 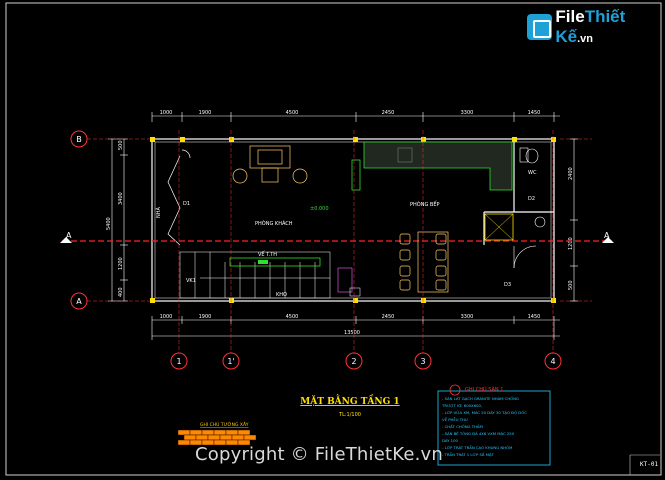 I want to click on note-line: - LỚP VỮA XM, MÁC 50 DÀY 30 TẠO ĐỘ DỐC, so click(x=484, y=412).